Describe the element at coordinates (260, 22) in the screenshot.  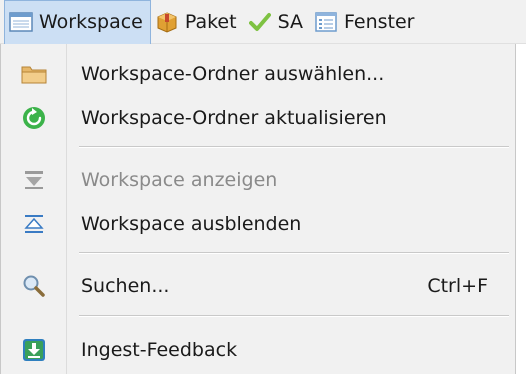
I see `checkmark-icon` at that location.